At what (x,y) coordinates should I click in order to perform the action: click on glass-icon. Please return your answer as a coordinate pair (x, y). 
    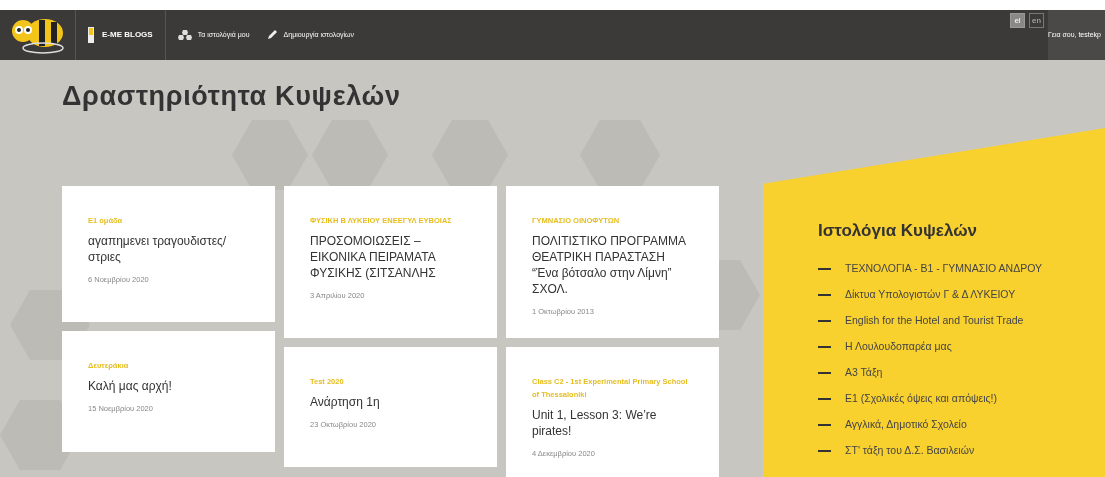
    Looking at the image, I should click on (91, 35).